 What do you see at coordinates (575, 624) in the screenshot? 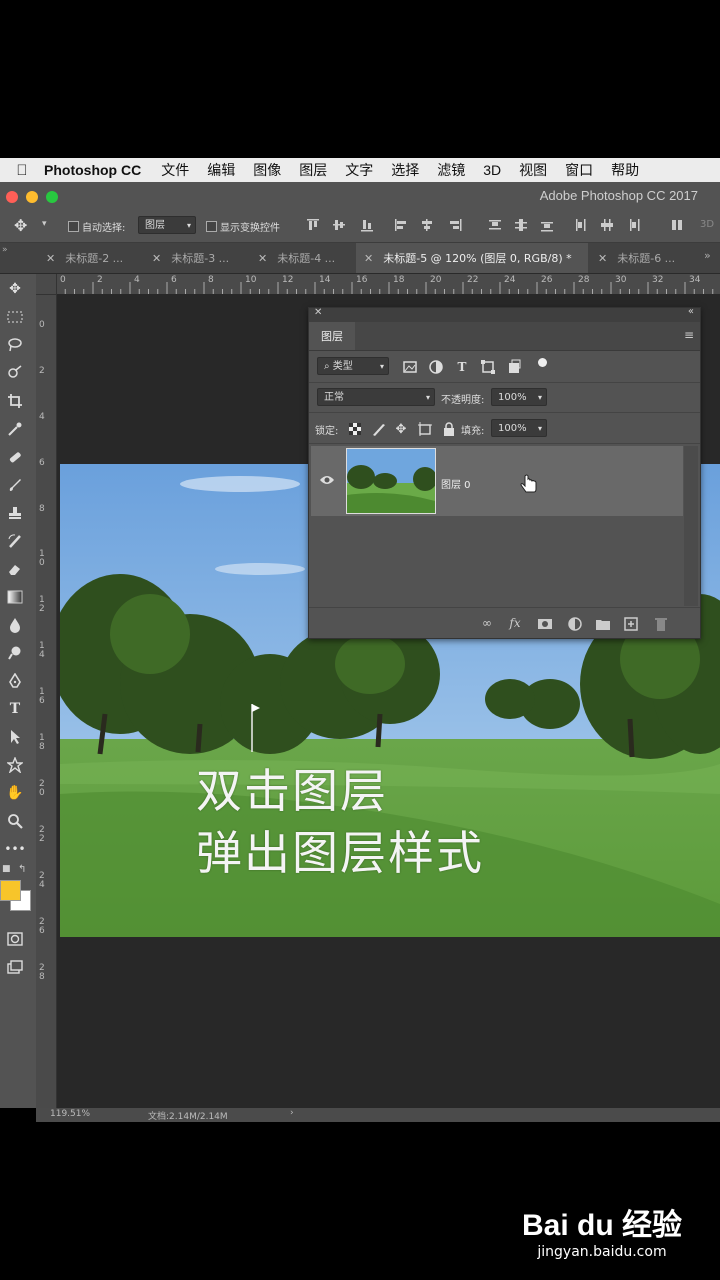
I see `new-adjustment-layer-icon` at bounding box center [575, 624].